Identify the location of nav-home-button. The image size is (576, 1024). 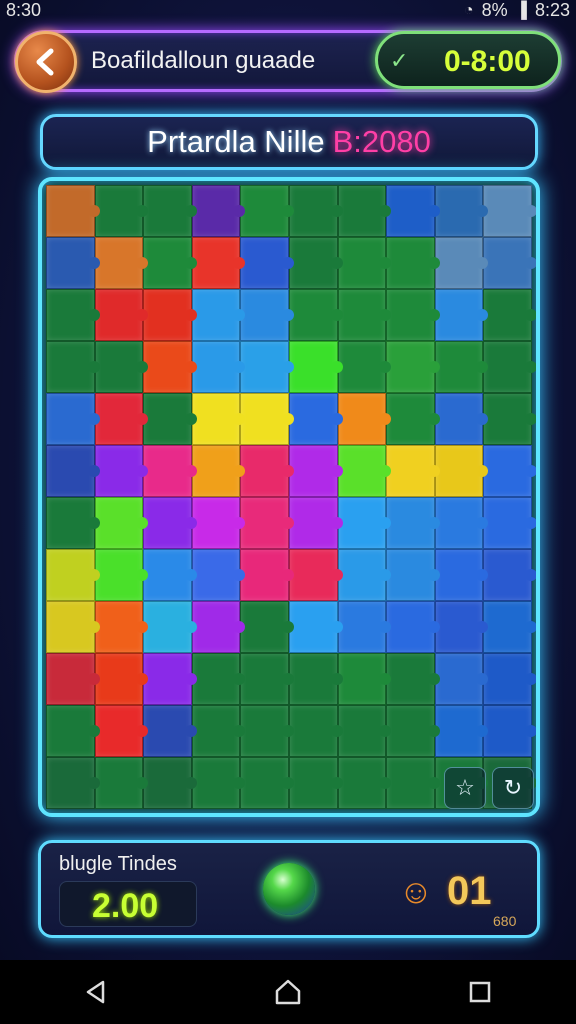
(288, 992).